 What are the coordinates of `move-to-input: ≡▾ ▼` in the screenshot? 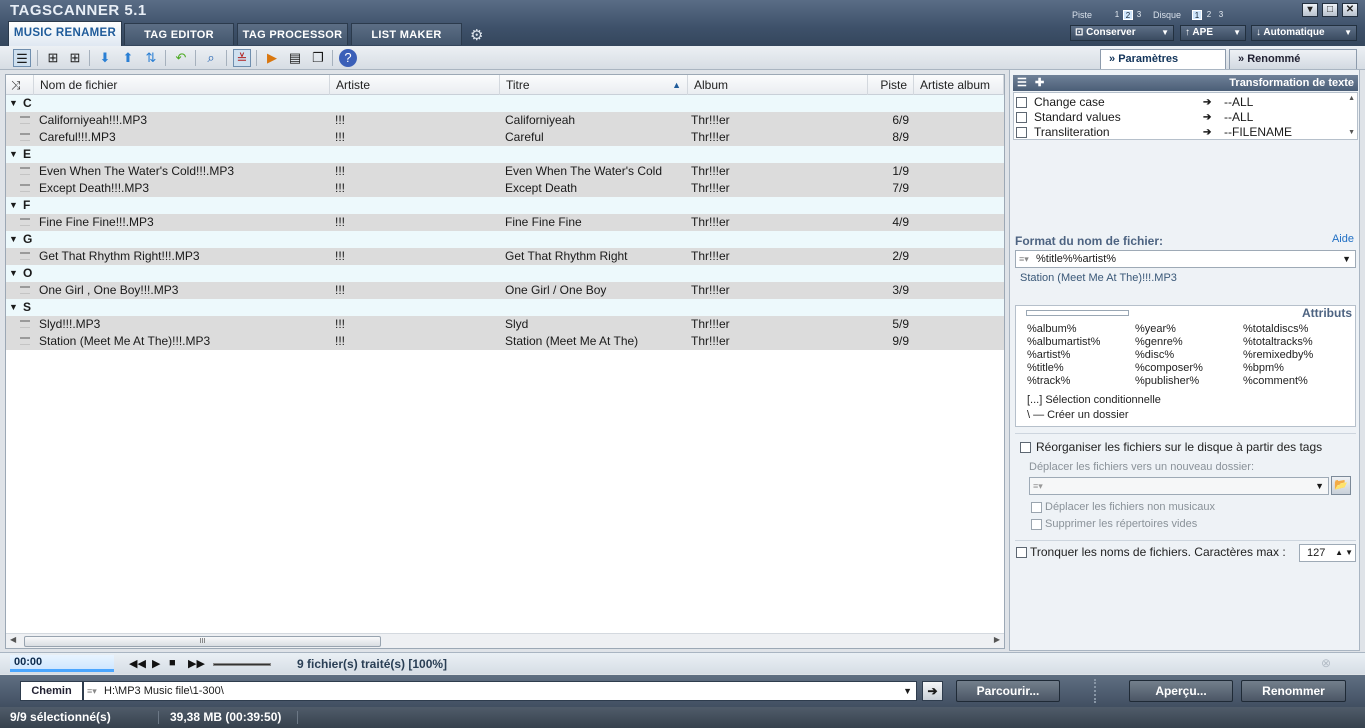 It's located at (1179, 486).